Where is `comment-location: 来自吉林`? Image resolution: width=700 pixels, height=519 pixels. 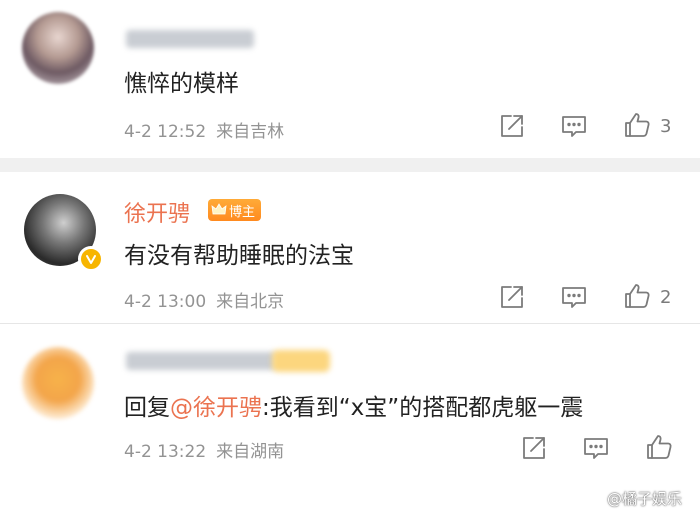 comment-location: 来自吉林 is located at coordinates (250, 132).